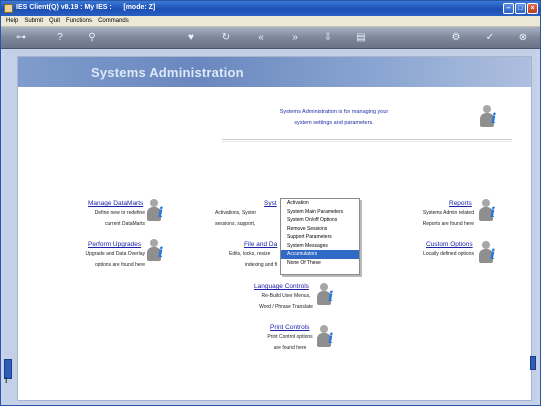  Describe the element at coordinates (167, 72) in the screenshot. I see `page-title: Systems Administration` at that location.